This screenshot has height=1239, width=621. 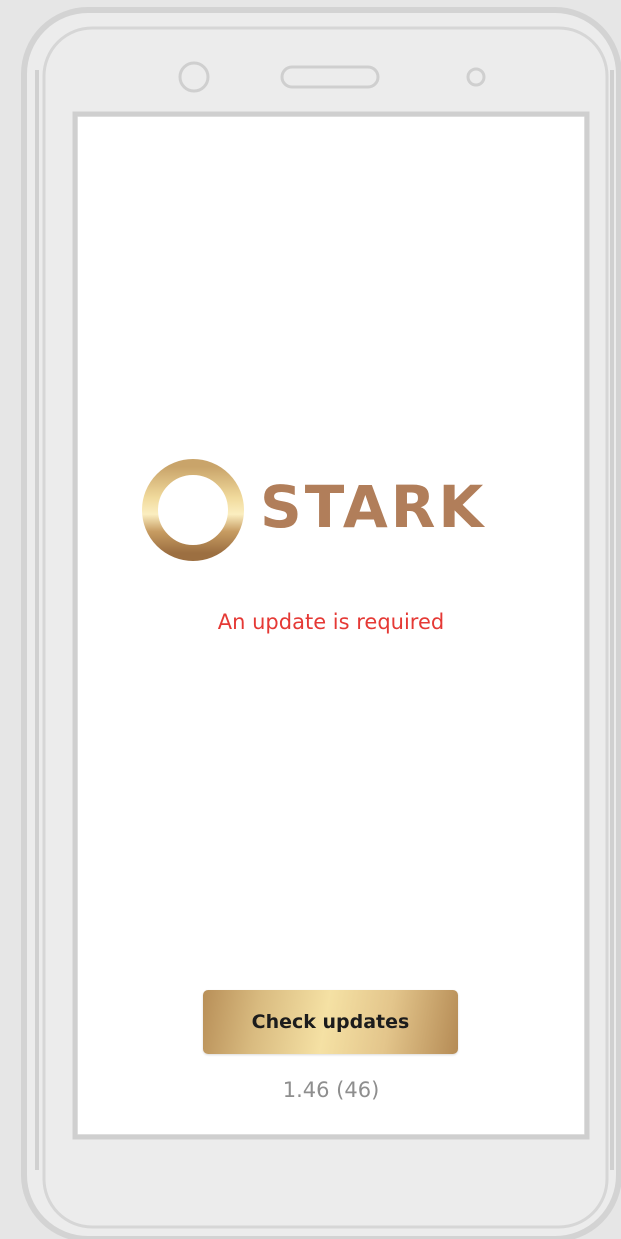 I want to click on update-required-message: An update is required, so click(x=331, y=622).